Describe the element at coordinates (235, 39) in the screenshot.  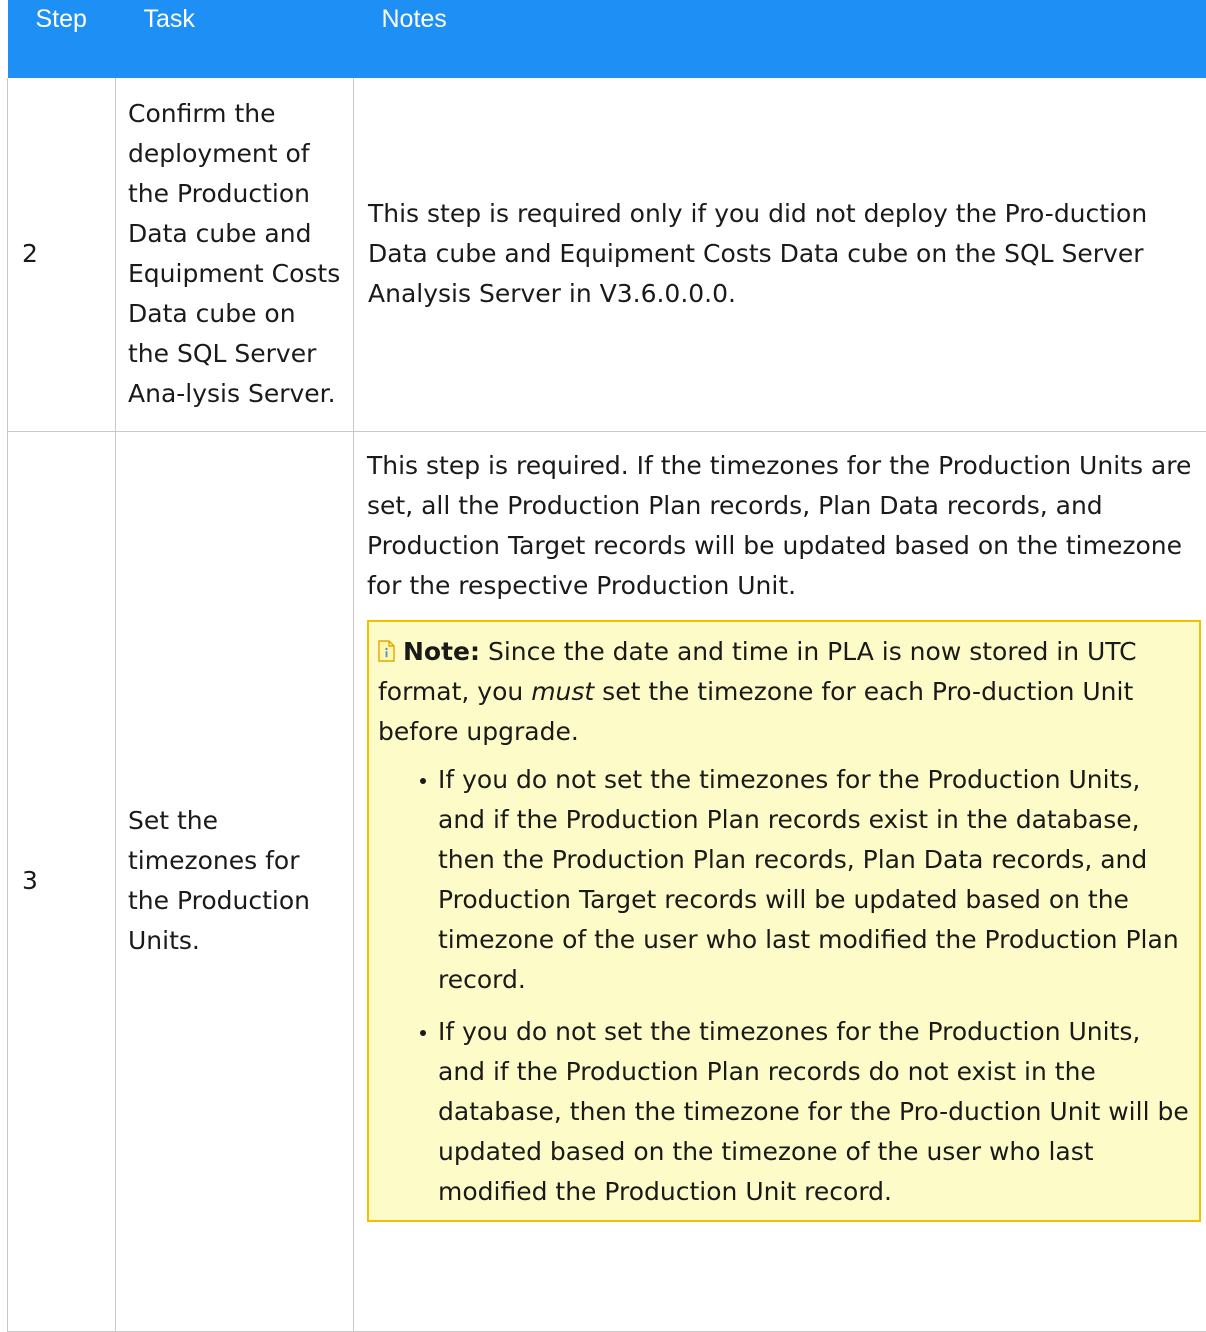
I see `header-task: Task` at that location.